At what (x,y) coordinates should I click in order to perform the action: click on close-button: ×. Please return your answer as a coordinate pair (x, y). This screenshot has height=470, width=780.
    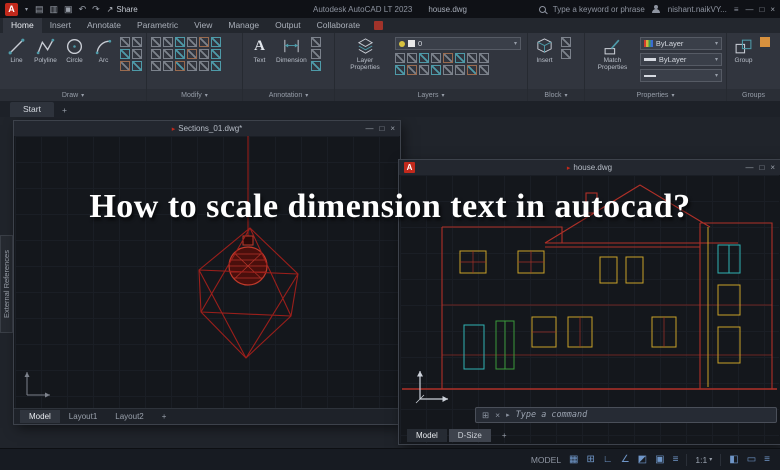
    Looking at the image, I should click on (392, 128).